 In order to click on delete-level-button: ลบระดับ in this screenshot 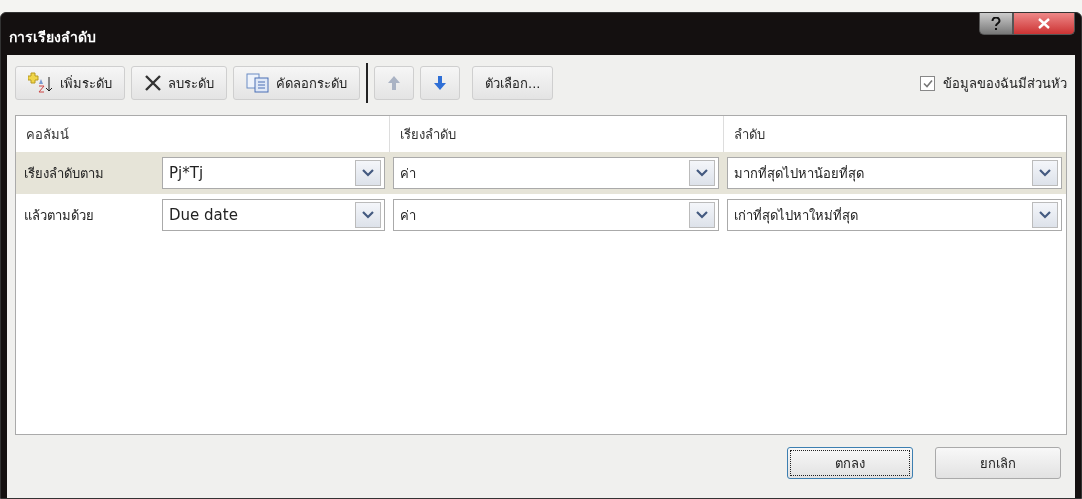, I will do `click(179, 83)`.